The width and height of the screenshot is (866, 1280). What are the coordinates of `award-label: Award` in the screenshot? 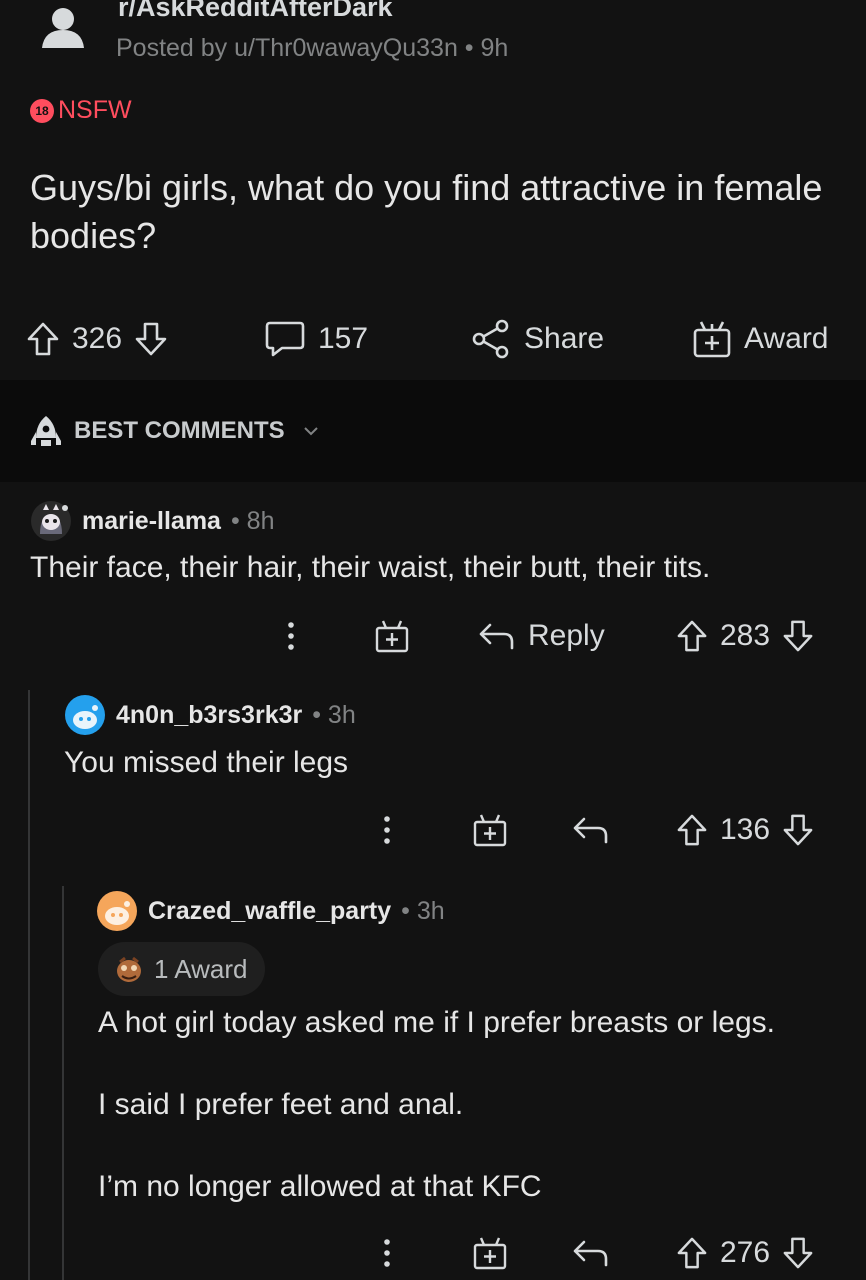 It's located at (786, 338).